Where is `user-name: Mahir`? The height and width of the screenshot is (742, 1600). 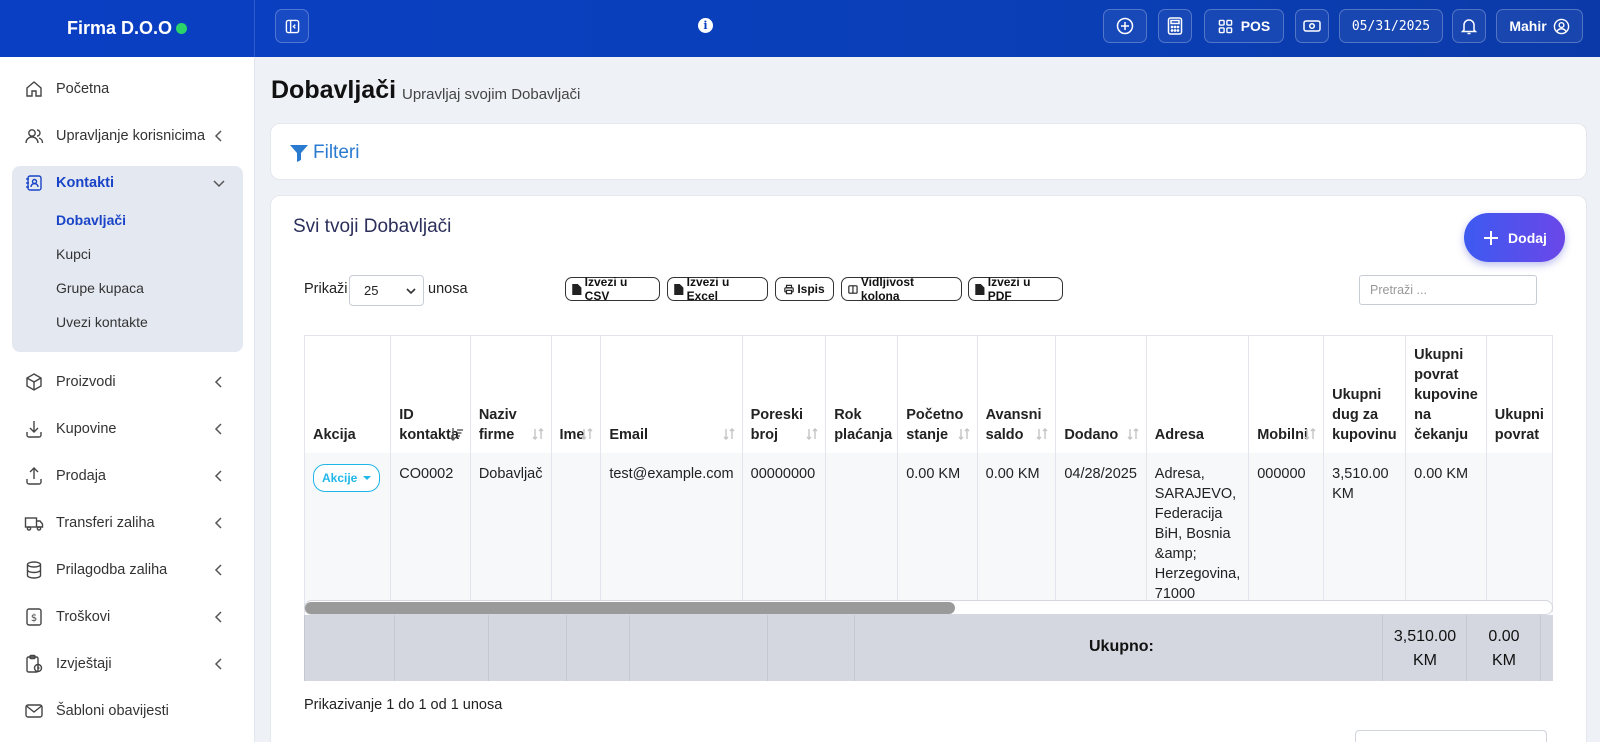
user-name: Mahir is located at coordinates (1528, 26).